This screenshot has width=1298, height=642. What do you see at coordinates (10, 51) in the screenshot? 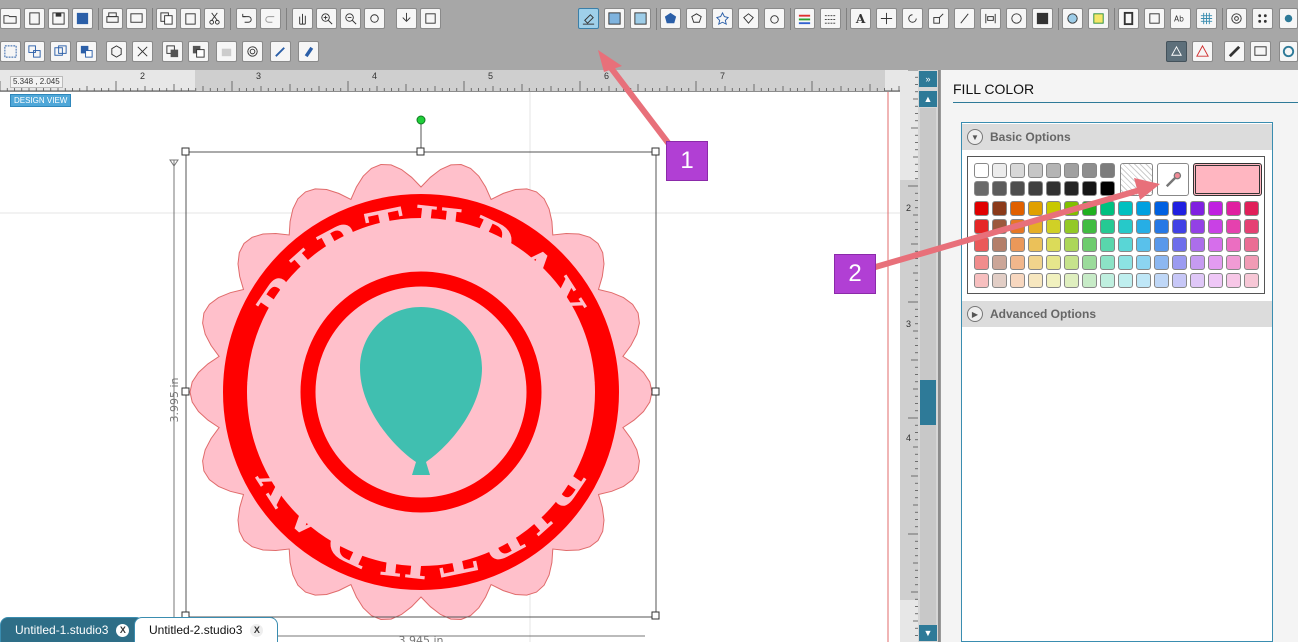
I see `group-icon` at bounding box center [10, 51].